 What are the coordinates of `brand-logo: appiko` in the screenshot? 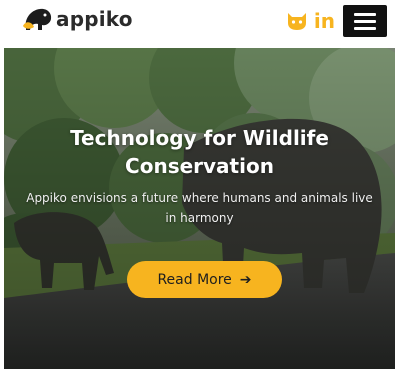 It's located at (76, 19).